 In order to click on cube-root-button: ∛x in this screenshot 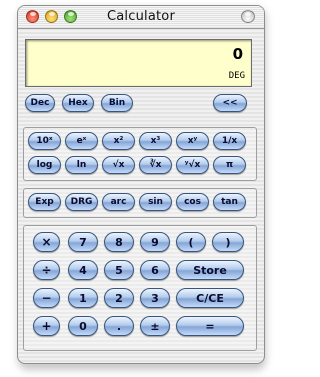, I will do `click(155, 165)`.